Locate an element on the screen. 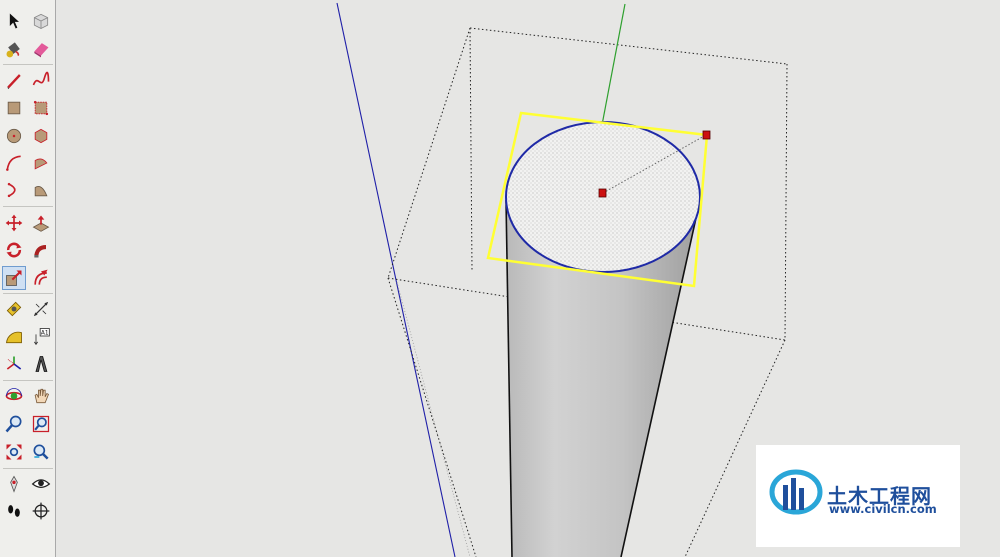 Image resolution: width=1000 pixels, height=557 pixels. paint-bucket-icon is located at coordinates (13, 50).